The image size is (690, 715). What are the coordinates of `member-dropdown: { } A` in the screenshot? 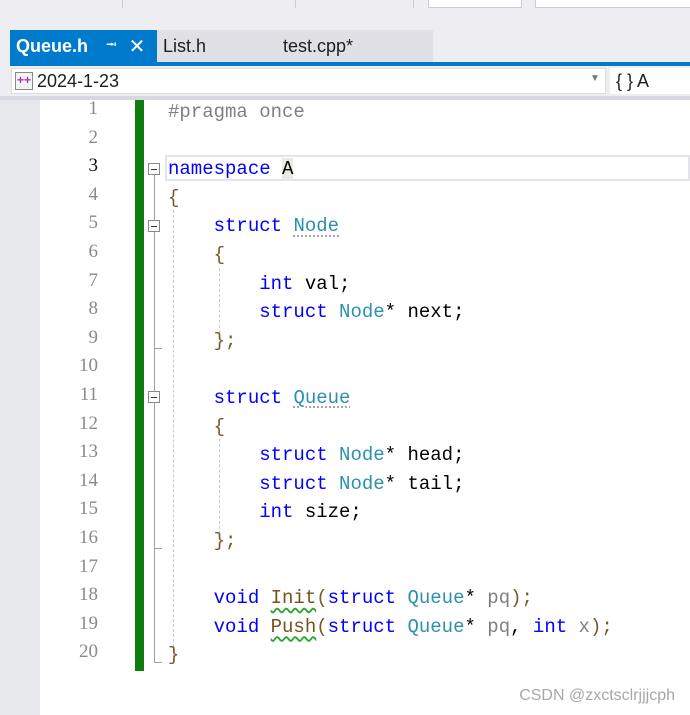 It's located at (650, 81).